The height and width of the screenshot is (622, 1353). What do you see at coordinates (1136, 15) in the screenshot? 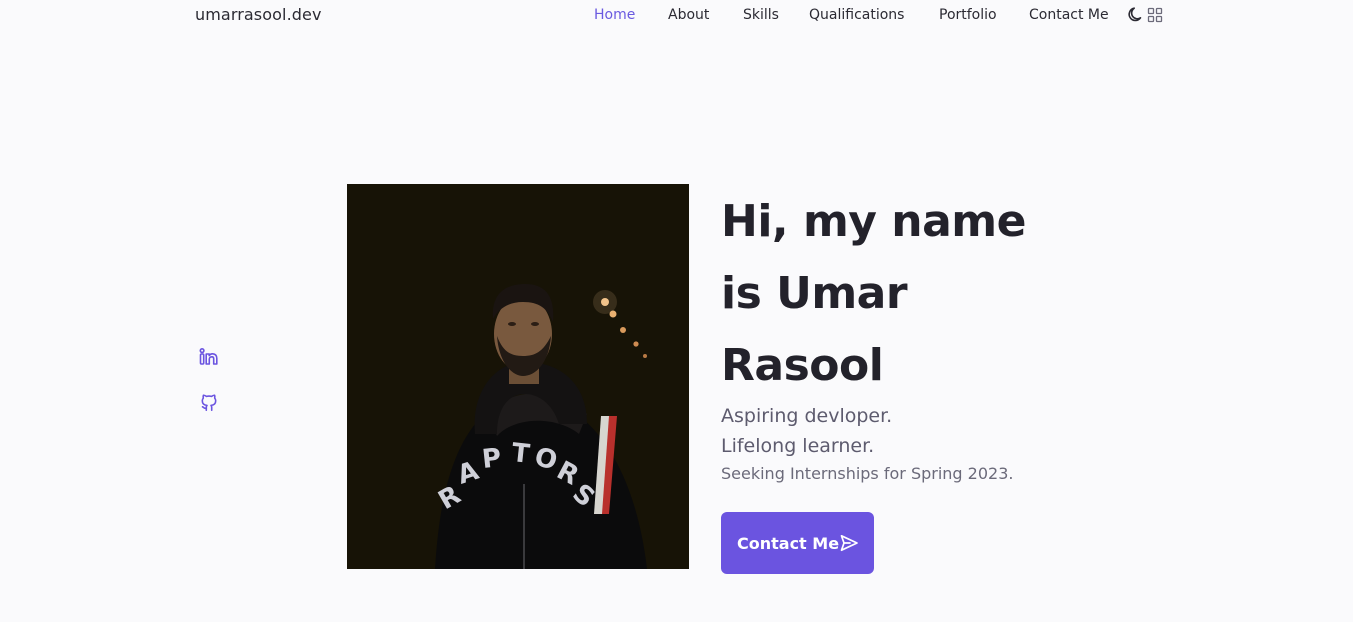
I see `moon-icon` at bounding box center [1136, 15].